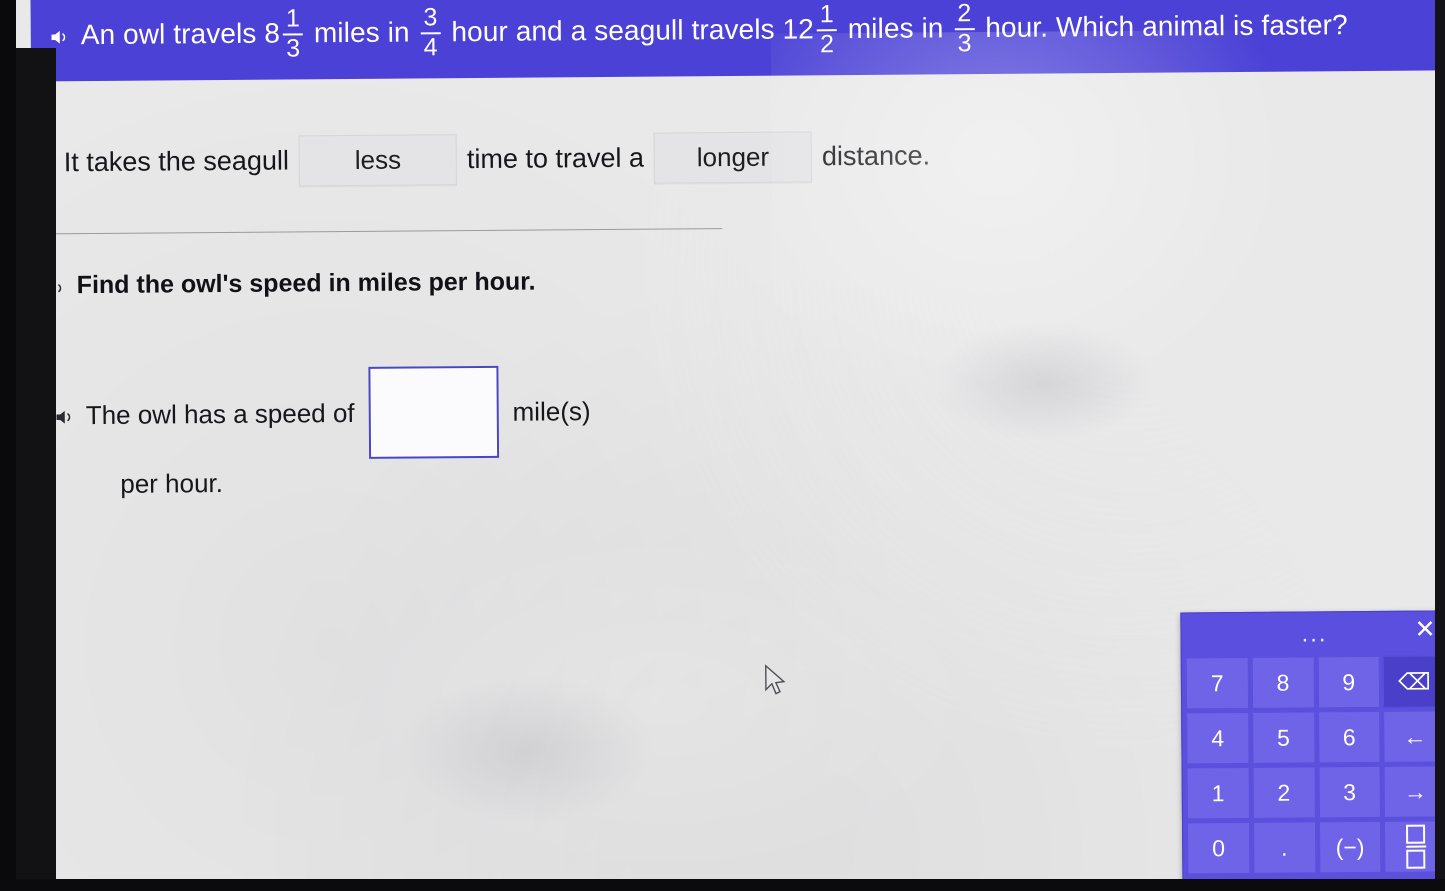 This screenshot has height=891, width=1445. I want to click on key-2: 2, so click(1284, 792).